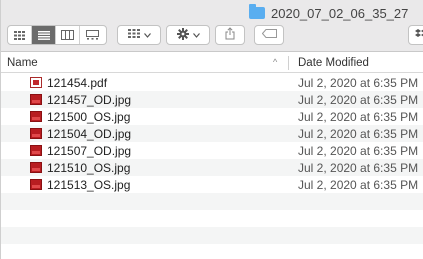 The height and width of the screenshot is (259, 423). What do you see at coordinates (36, 82) in the screenshot?
I see `pdf-file-icon` at bounding box center [36, 82].